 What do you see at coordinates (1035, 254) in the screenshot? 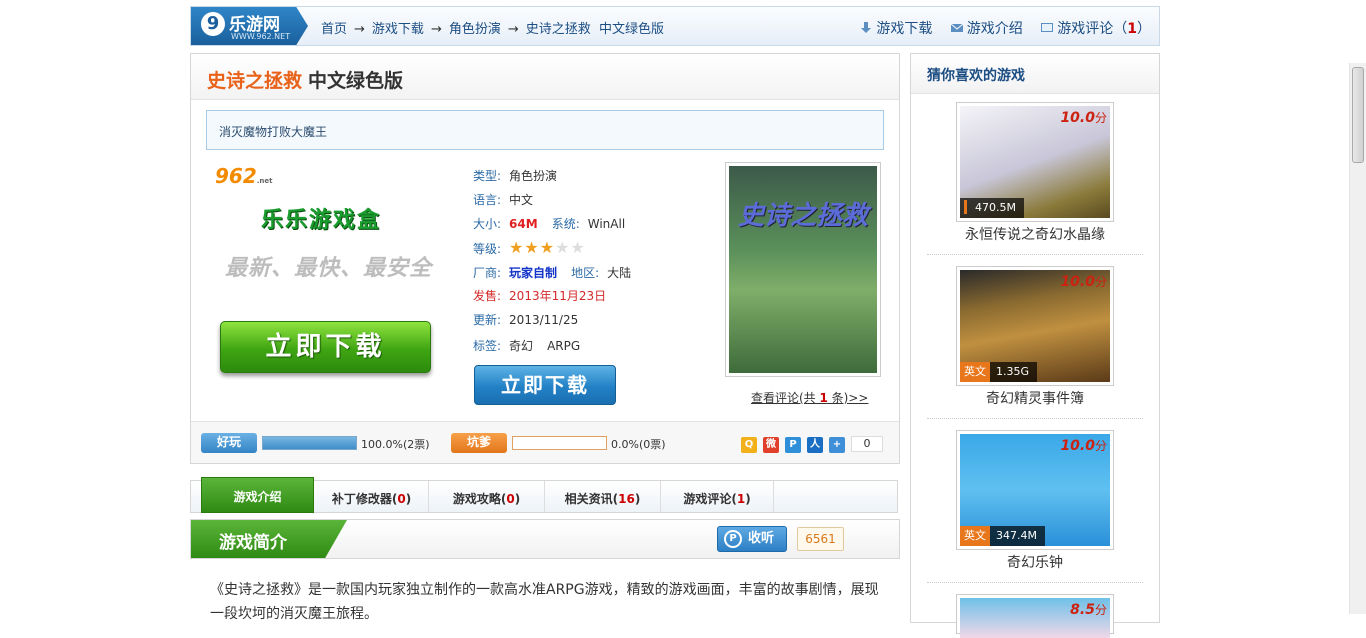
I see `divider` at bounding box center [1035, 254].